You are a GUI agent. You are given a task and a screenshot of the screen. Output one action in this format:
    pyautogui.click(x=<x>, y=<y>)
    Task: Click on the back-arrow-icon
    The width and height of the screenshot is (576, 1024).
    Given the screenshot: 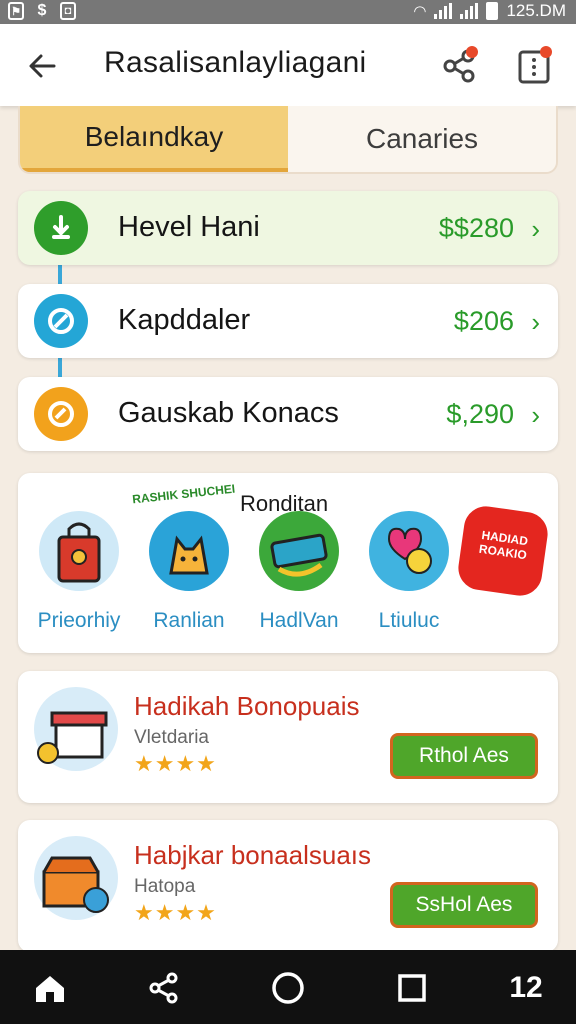 What is the action you would take?
    pyautogui.click(x=42, y=66)
    